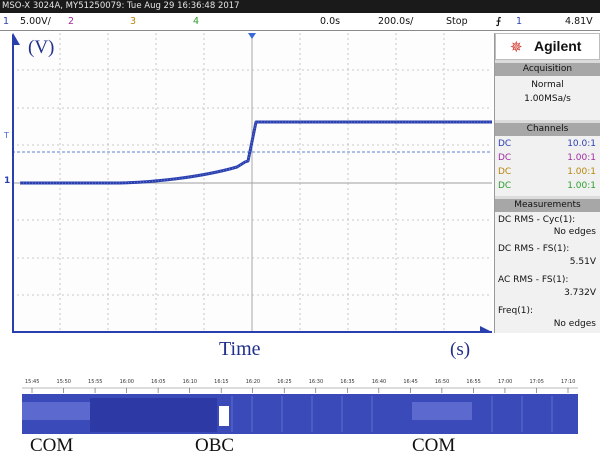 The height and width of the screenshot is (464, 600). Describe the element at coordinates (580, 293) in the screenshot. I see `measurement-3-value: 3.732V` at that location.